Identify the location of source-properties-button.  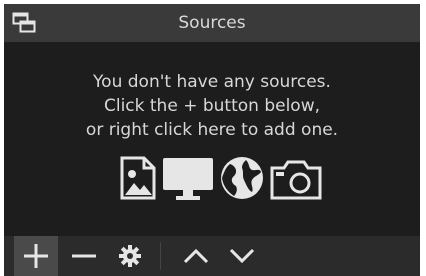
(130, 256).